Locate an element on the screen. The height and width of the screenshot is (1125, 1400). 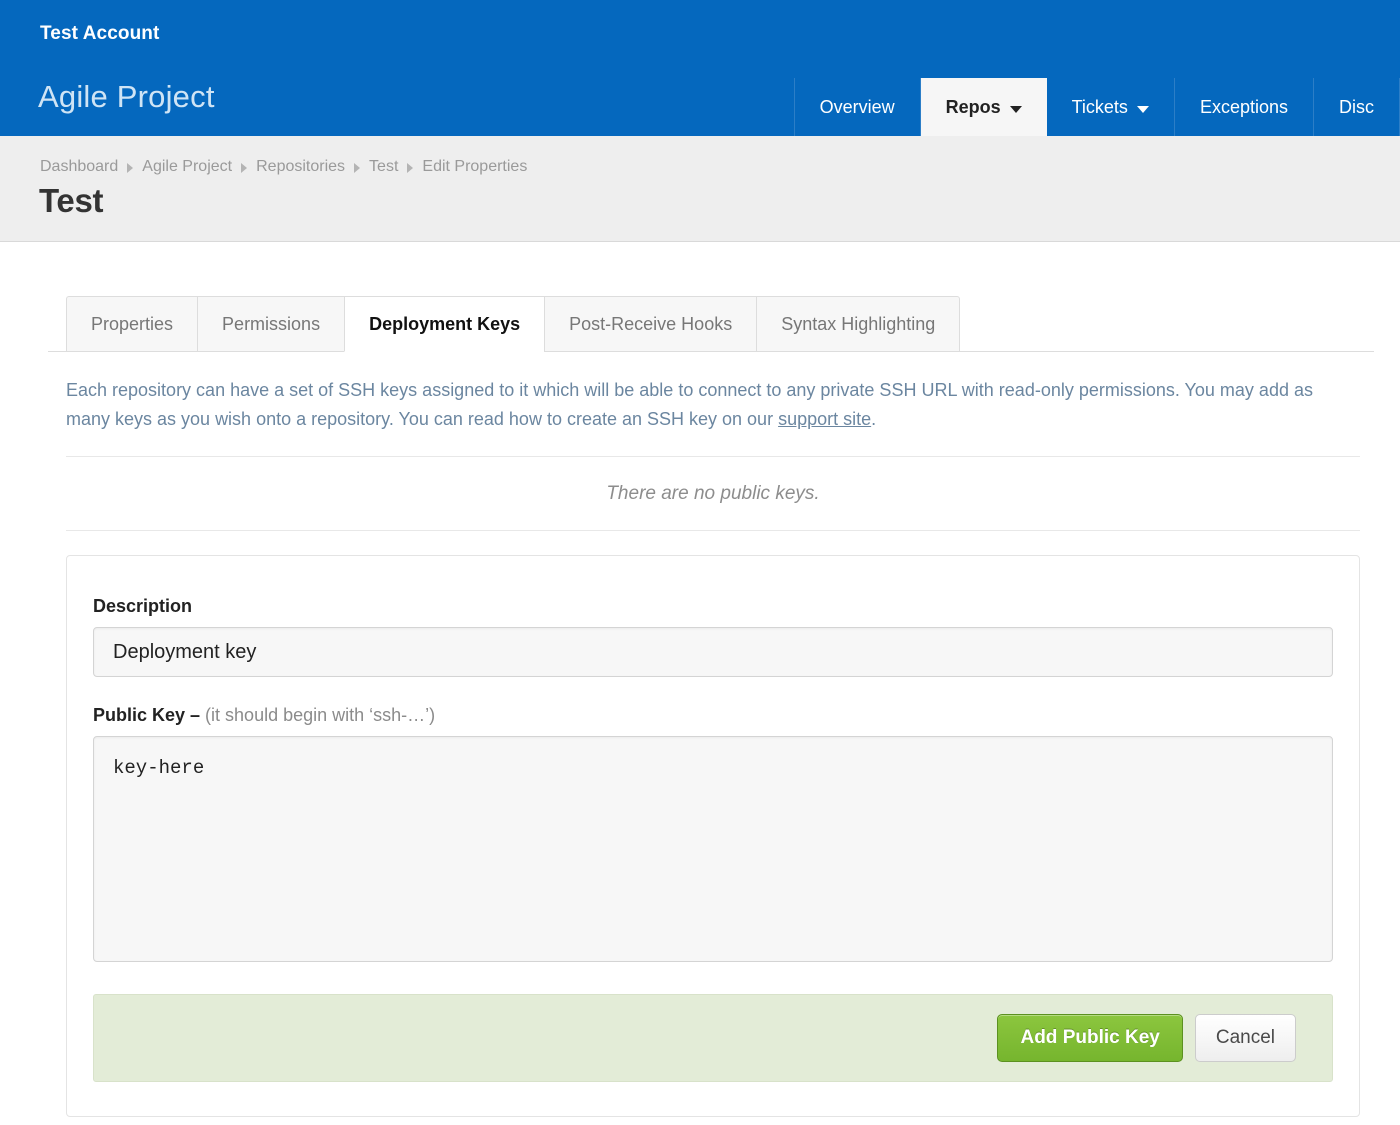
nav-label-discussions: Disc is located at coordinates (1356, 106).